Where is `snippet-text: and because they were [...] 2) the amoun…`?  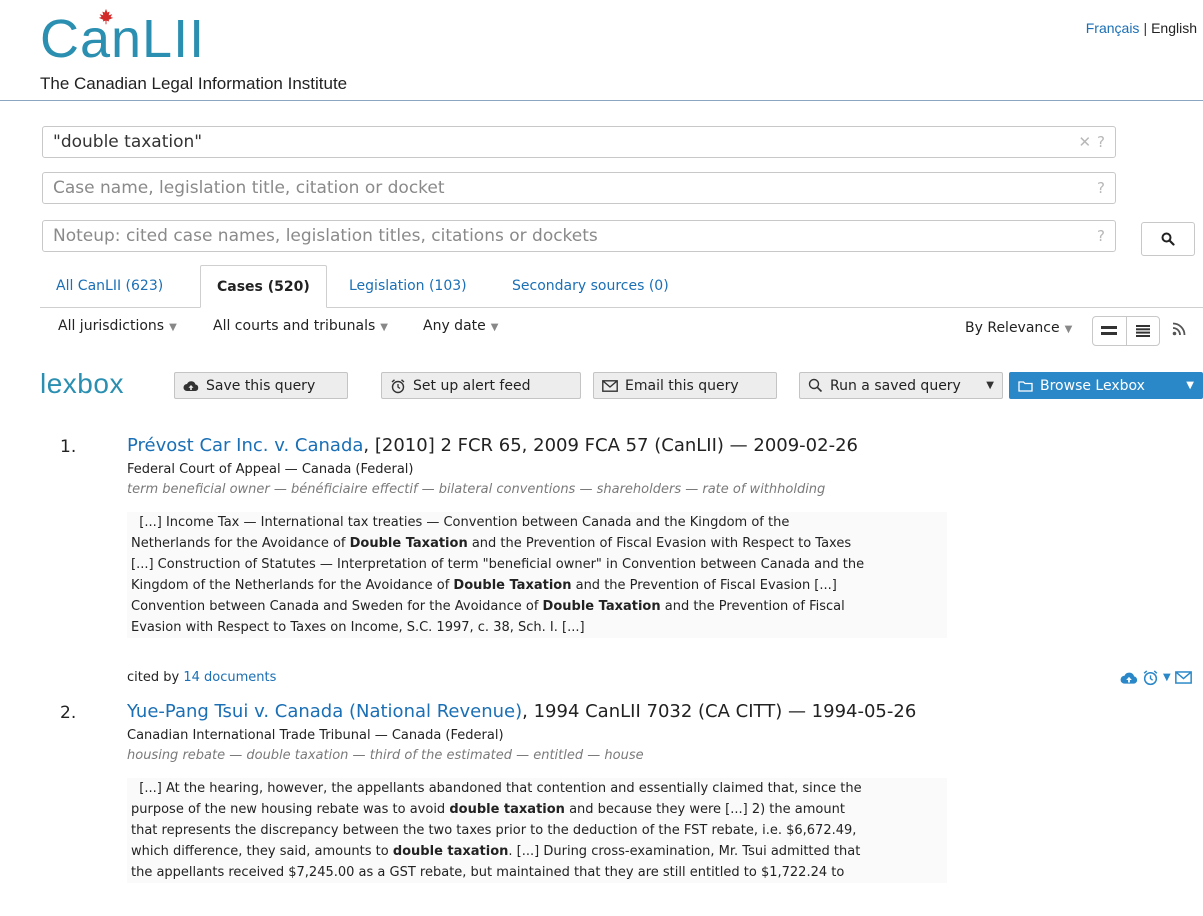 snippet-text: and because they were [...] 2) the amoun… is located at coordinates (704, 809).